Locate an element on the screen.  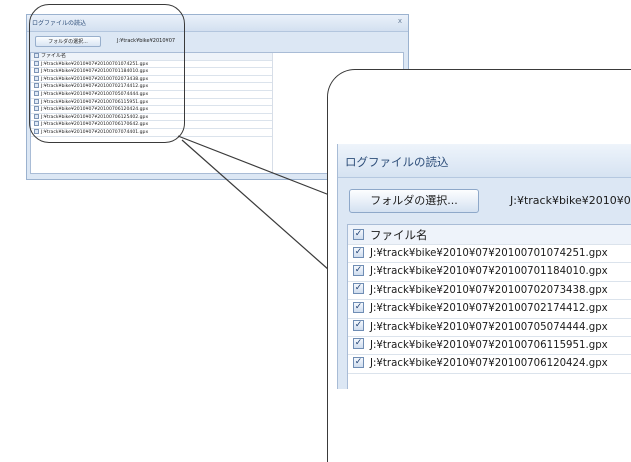
file-name: J:¥track¥bike¥2010¥07¥20100706170642.gpx is located at coordinates (95, 125).